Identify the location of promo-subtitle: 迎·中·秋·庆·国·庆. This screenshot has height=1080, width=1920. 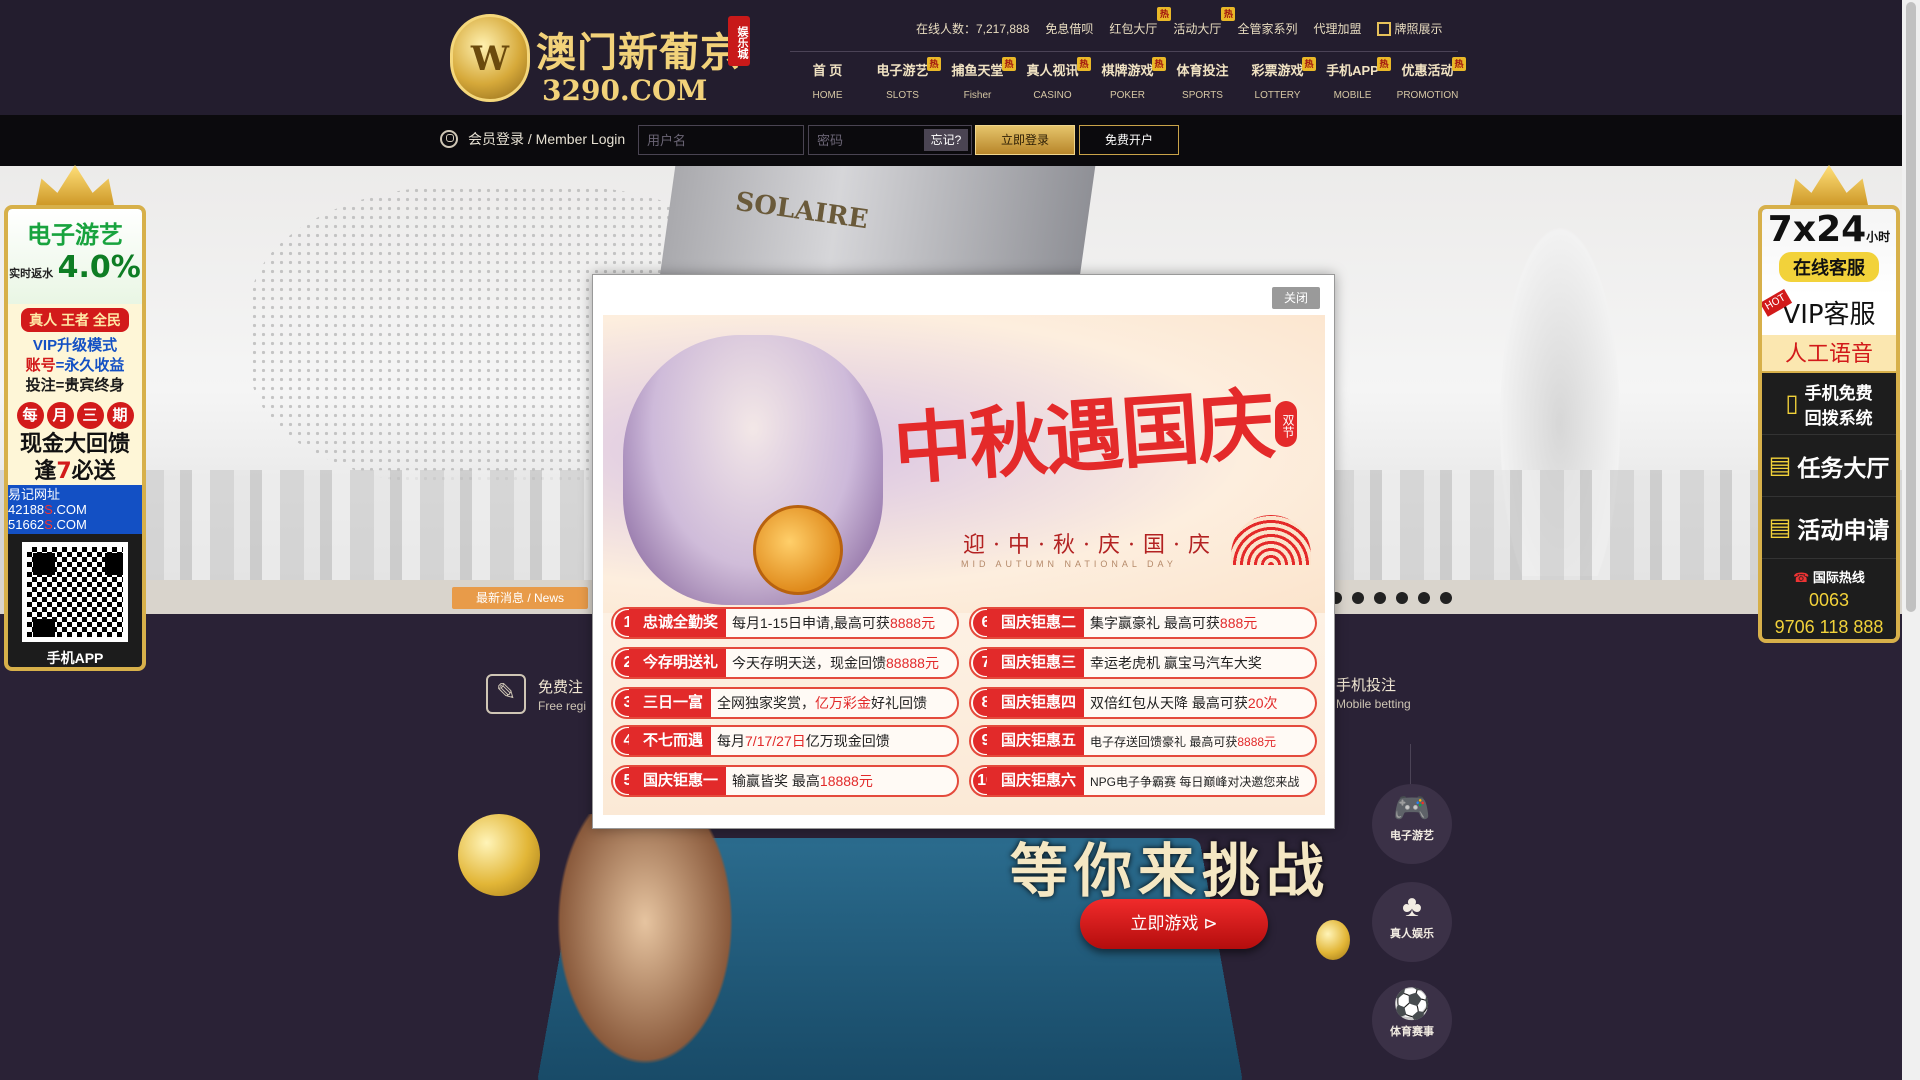
(1090, 543).